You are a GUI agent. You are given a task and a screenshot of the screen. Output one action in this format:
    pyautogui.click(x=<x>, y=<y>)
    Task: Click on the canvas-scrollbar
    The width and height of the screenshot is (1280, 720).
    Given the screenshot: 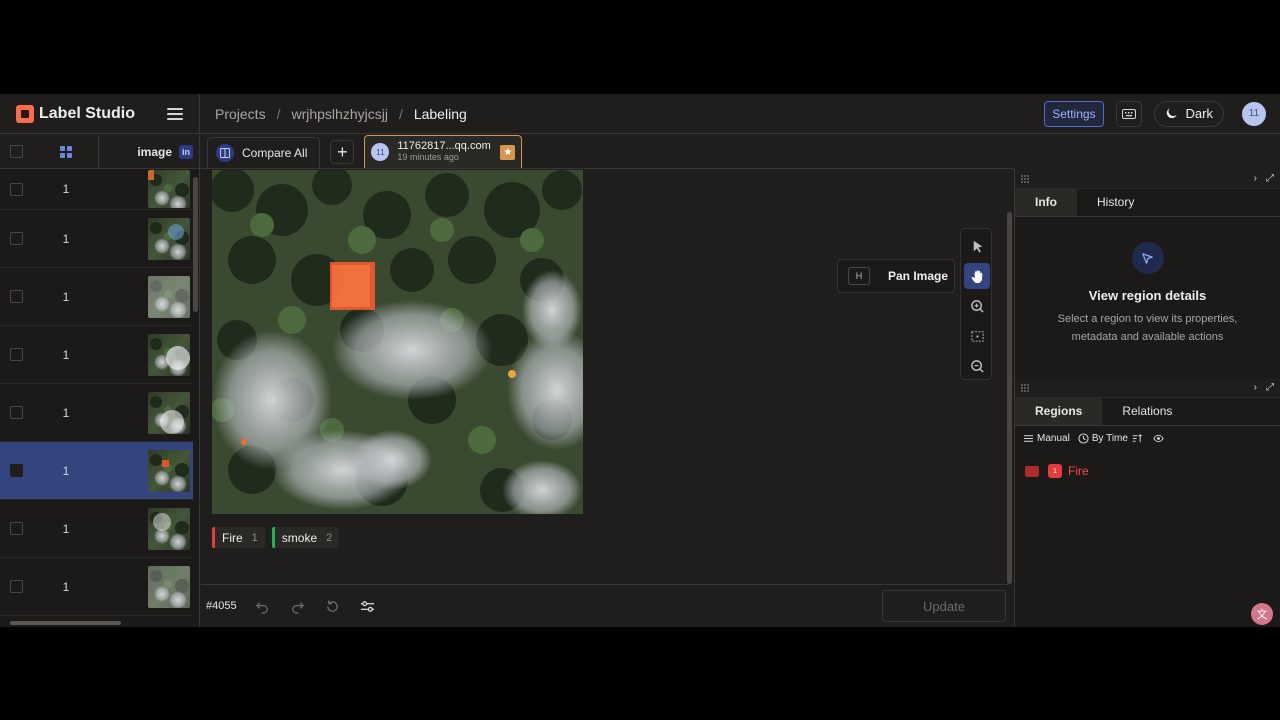 What is the action you would take?
    pyautogui.click(x=1009, y=398)
    